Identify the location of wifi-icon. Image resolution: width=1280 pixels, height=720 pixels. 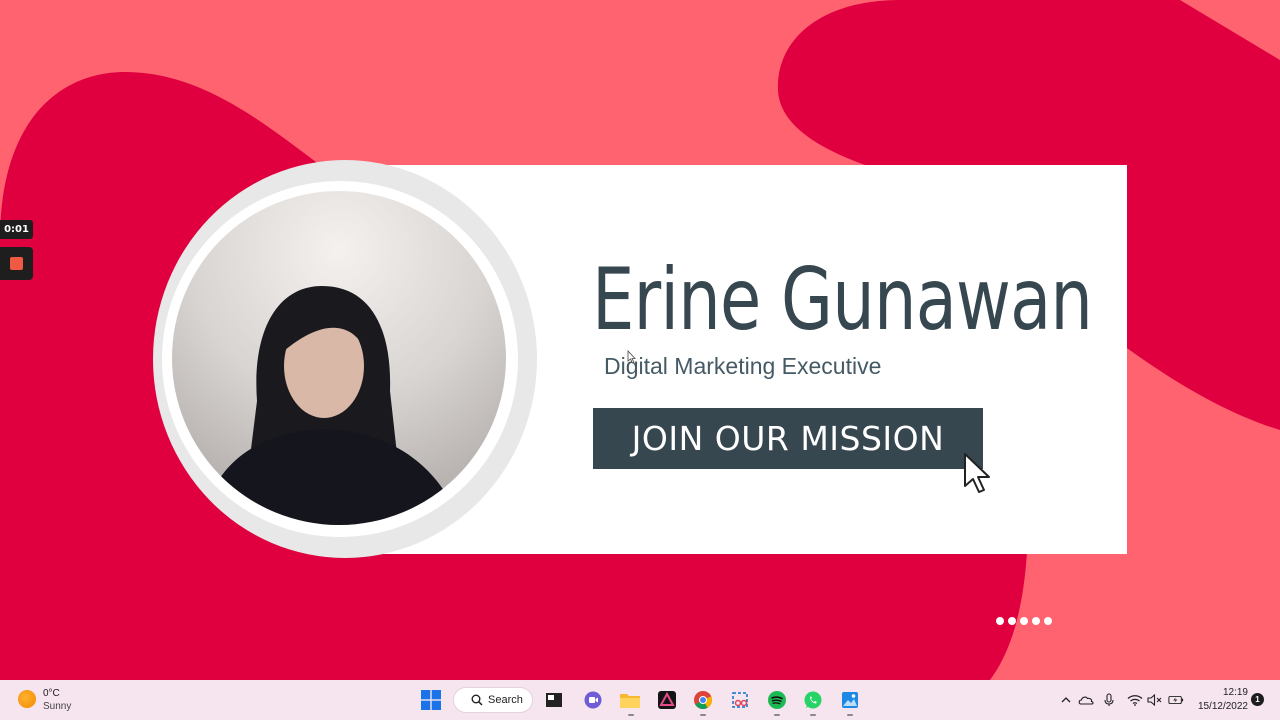
(1135, 700).